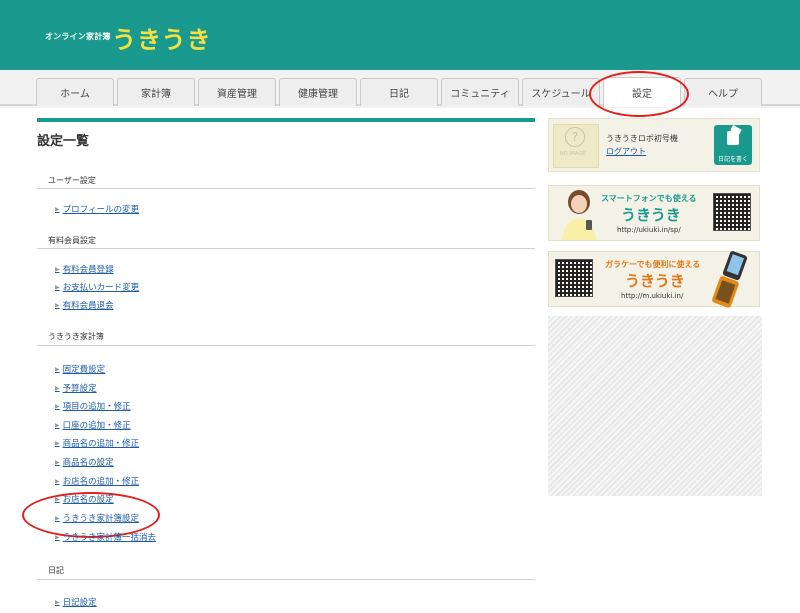 Image resolution: width=800 pixels, height=613 pixels. I want to click on link-paid-withdraw: ▶ 有料会員退会, so click(84, 305).